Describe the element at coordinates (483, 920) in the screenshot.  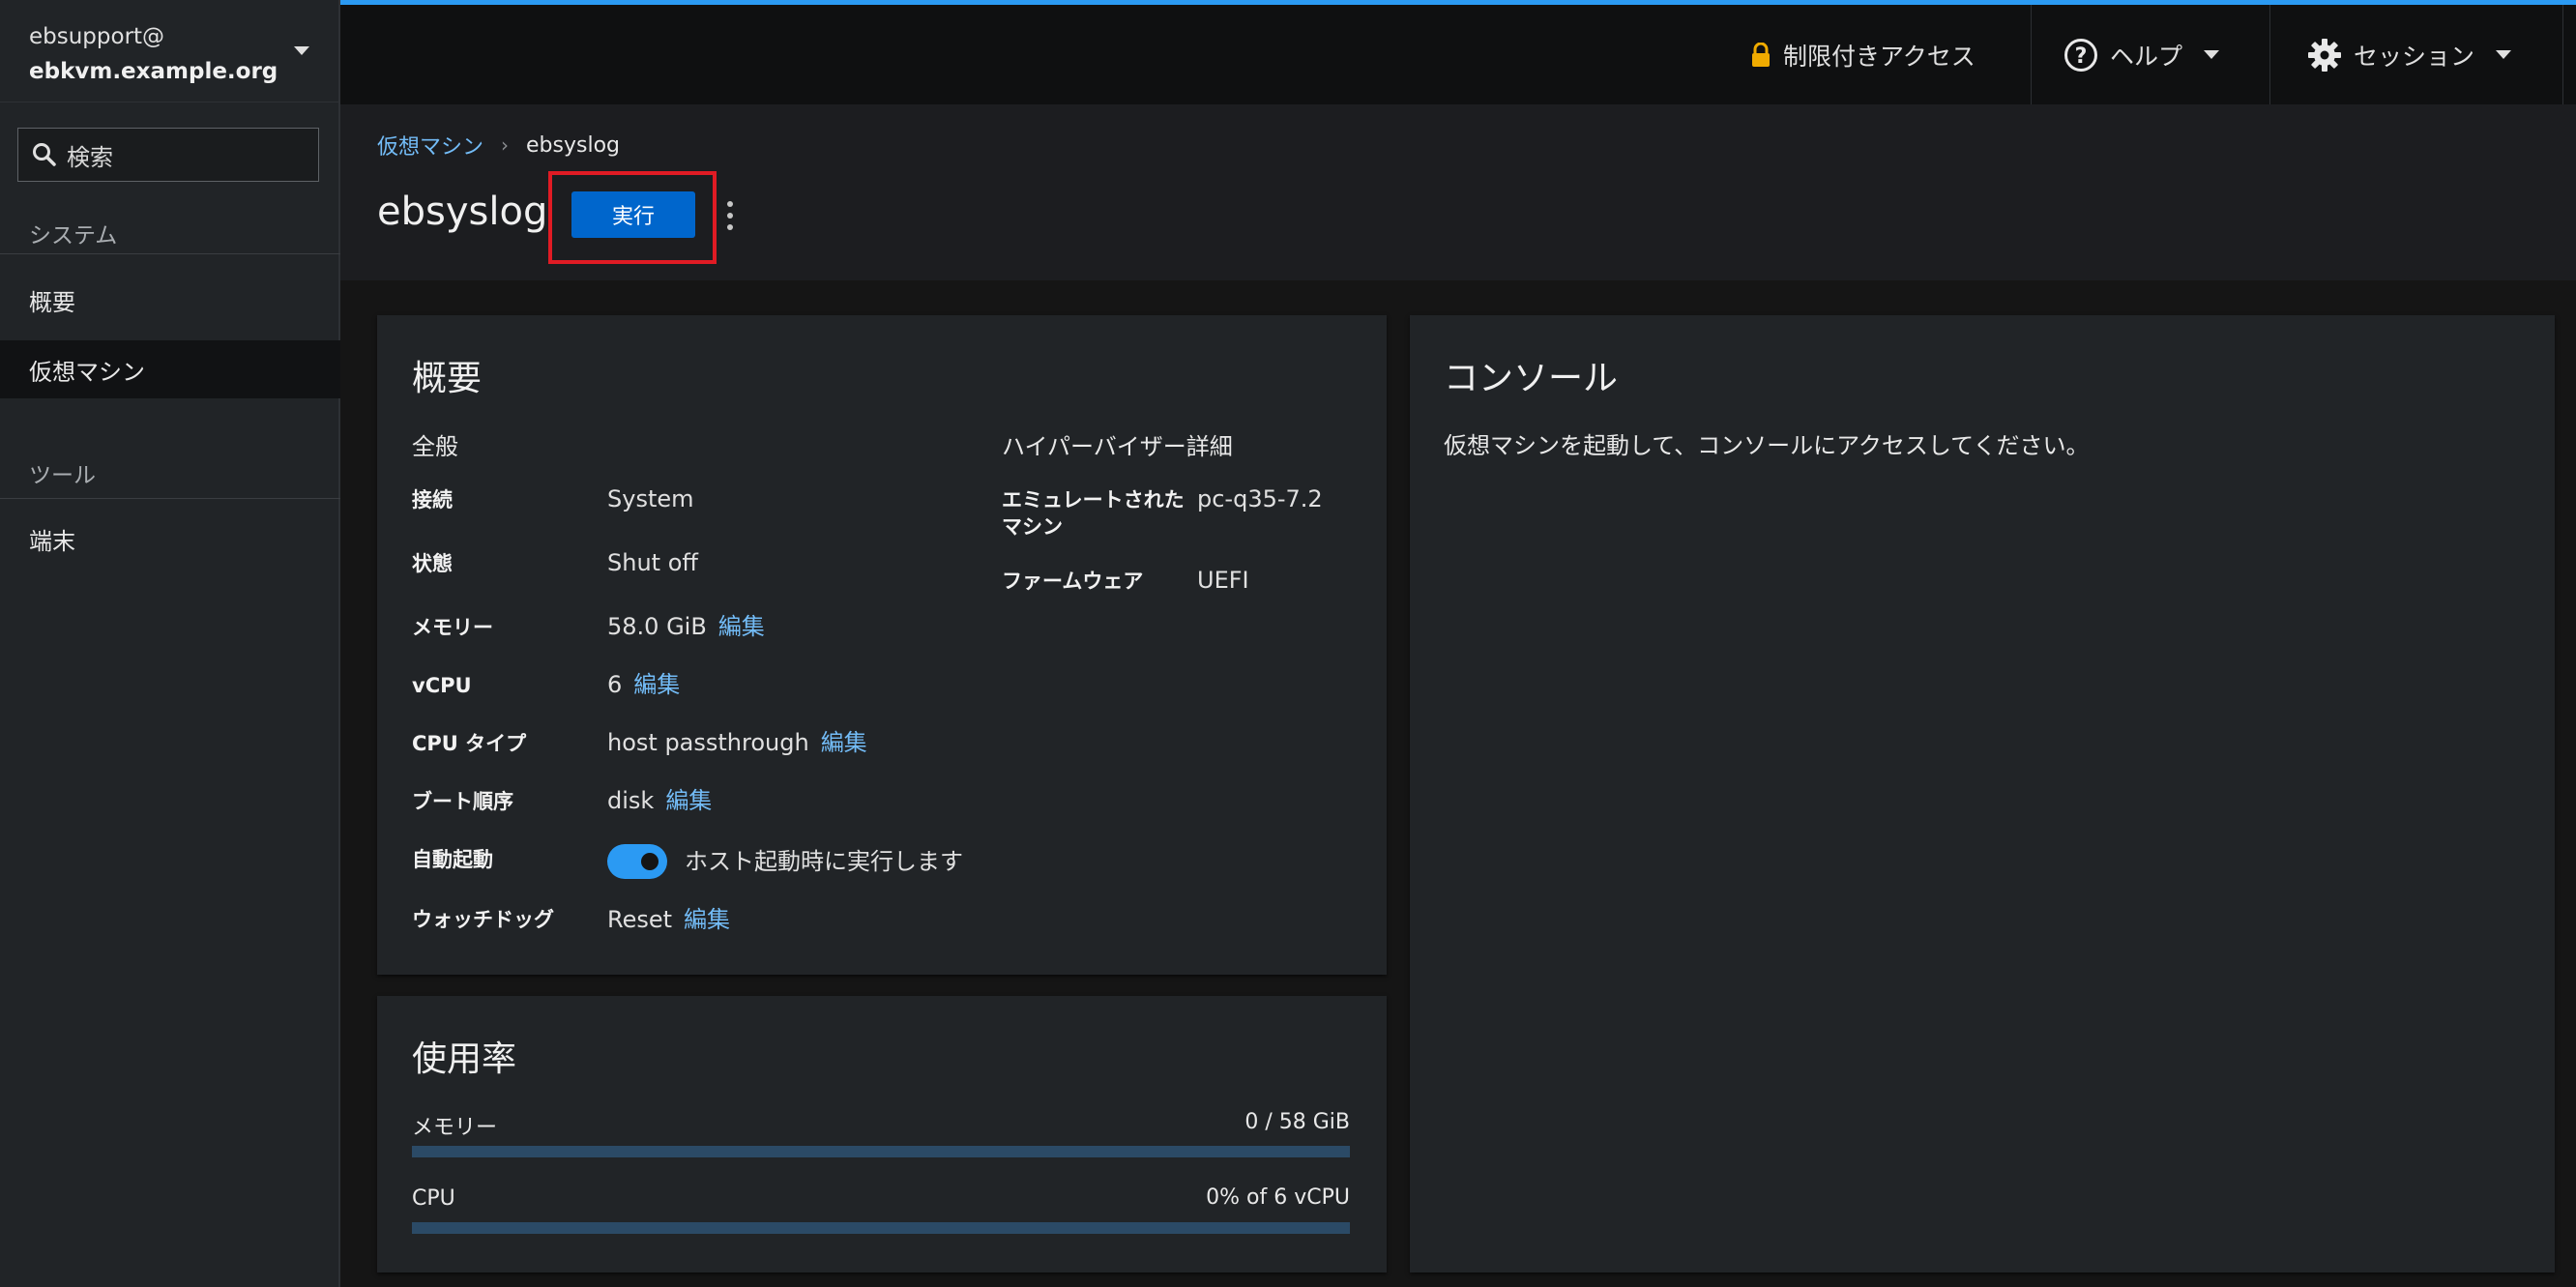
I see `watchdog-label: ウォッチドッグ` at that location.